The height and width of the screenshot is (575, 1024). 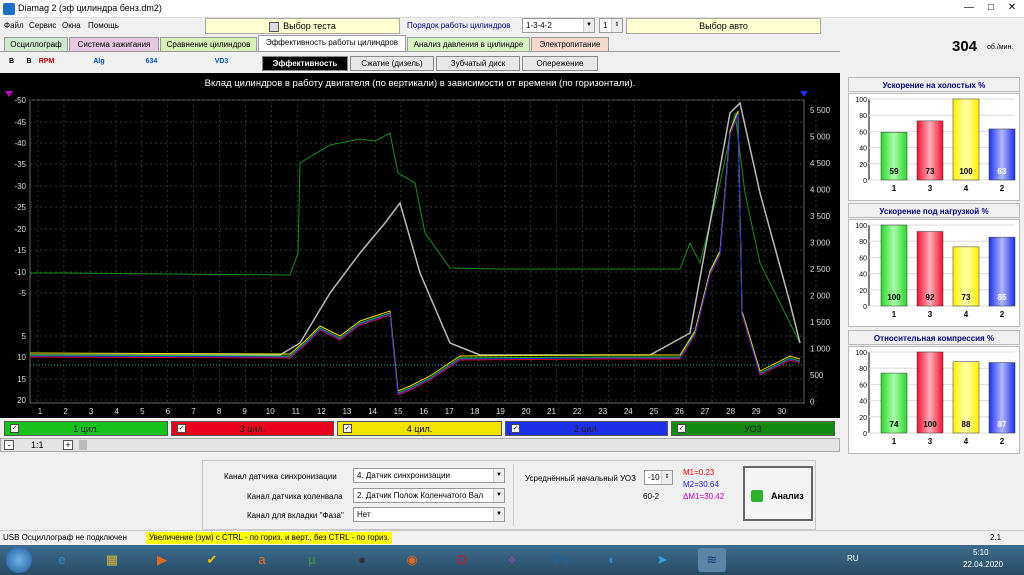 What do you see at coordinates (562, 560) in the screenshot?
I see `photoshop-icon: Ps` at bounding box center [562, 560].